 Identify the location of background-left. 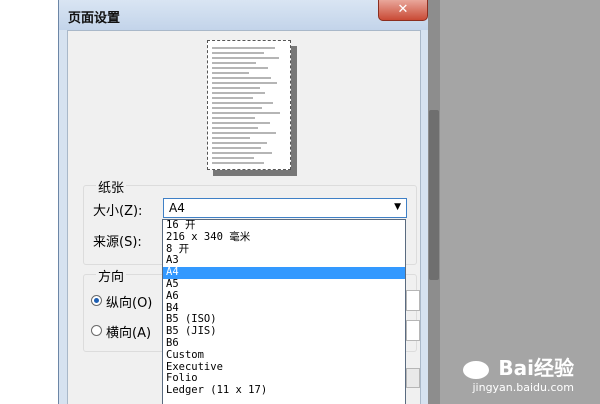
(29, 202).